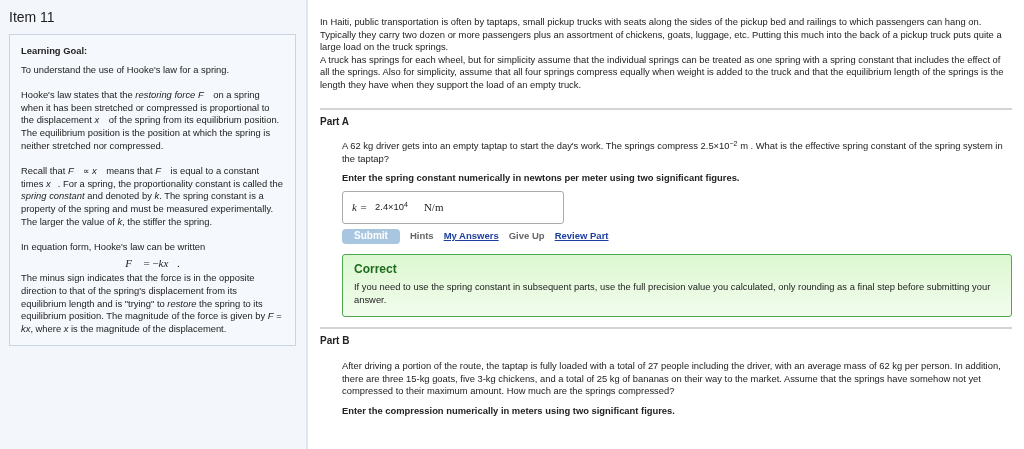 This screenshot has height=449, width=1024. Describe the element at coordinates (661, 35) in the screenshot. I see `paragraph: In Haiti, public transportation is often by taptaps, small pickup trucks with seats along the sides of the pickup bed and railings to which passengers can hang on. Typically they carry two dozen or more passengers plus an assortment of chickens, goats, luggage, etc. Putting this much into the back of a pickup truck puts quite a large load on the truck springs.` at that location.